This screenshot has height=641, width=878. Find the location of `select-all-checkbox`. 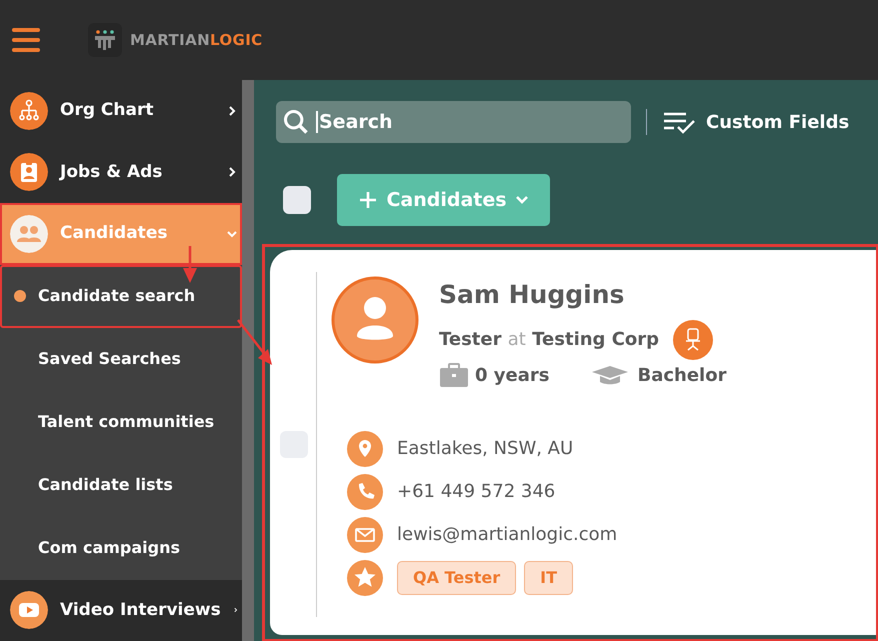

select-all-checkbox is located at coordinates (297, 200).